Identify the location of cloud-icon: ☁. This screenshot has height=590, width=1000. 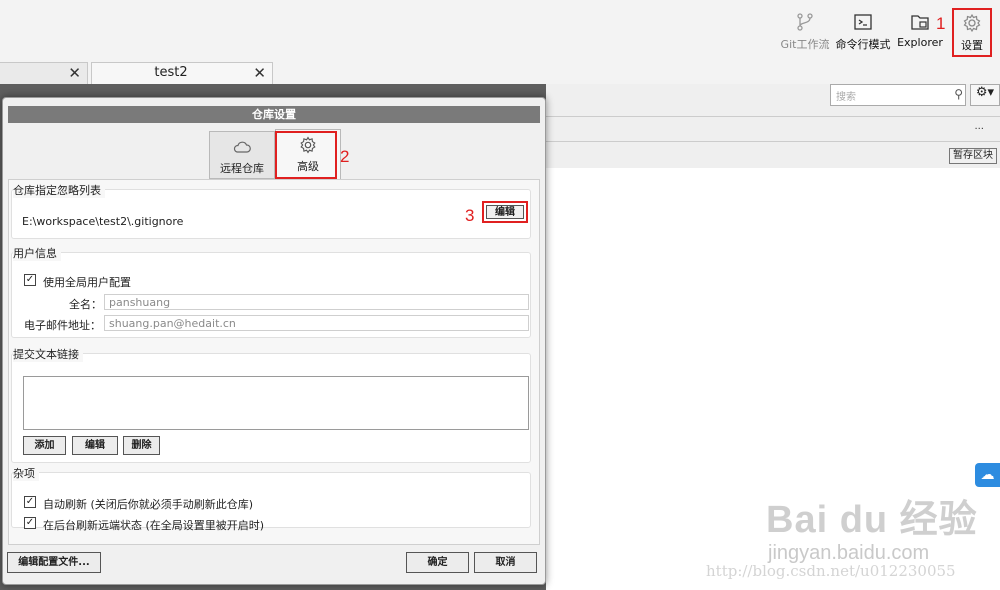
(987, 475).